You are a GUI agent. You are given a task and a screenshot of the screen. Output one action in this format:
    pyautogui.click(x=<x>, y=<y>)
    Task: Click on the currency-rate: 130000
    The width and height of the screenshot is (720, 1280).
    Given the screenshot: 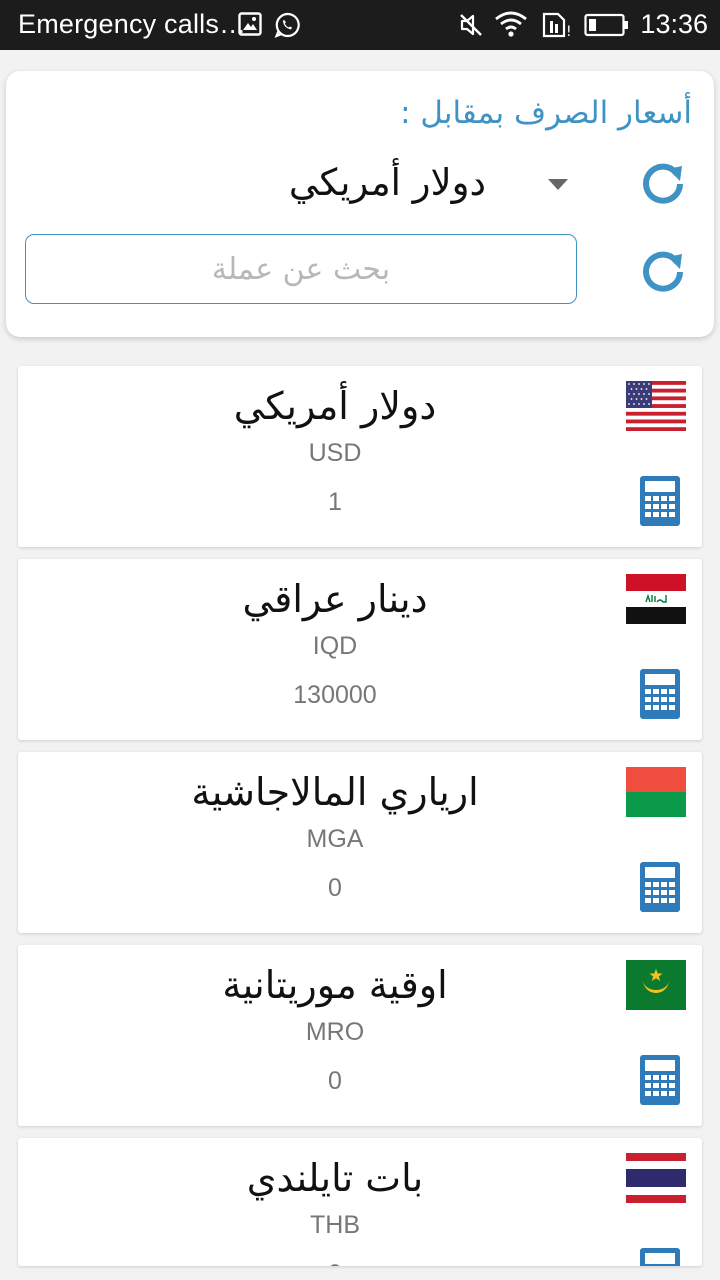 What is the action you would take?
    pyautogui.click(x=335, y=695)
    